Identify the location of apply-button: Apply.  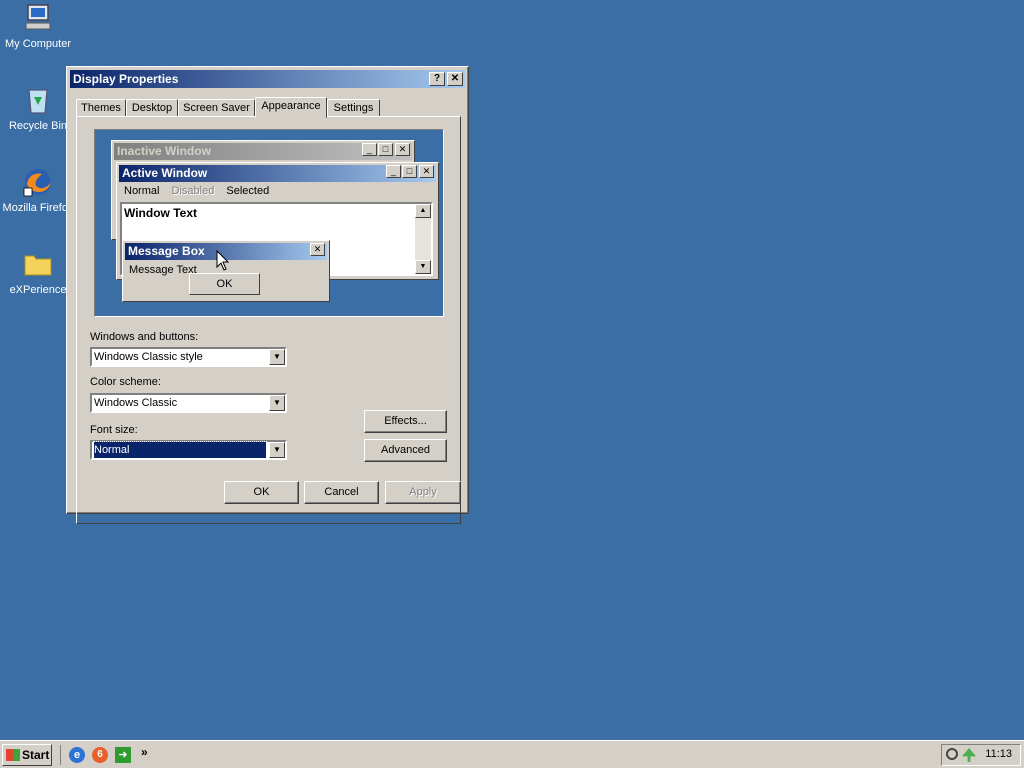
(423, 492).